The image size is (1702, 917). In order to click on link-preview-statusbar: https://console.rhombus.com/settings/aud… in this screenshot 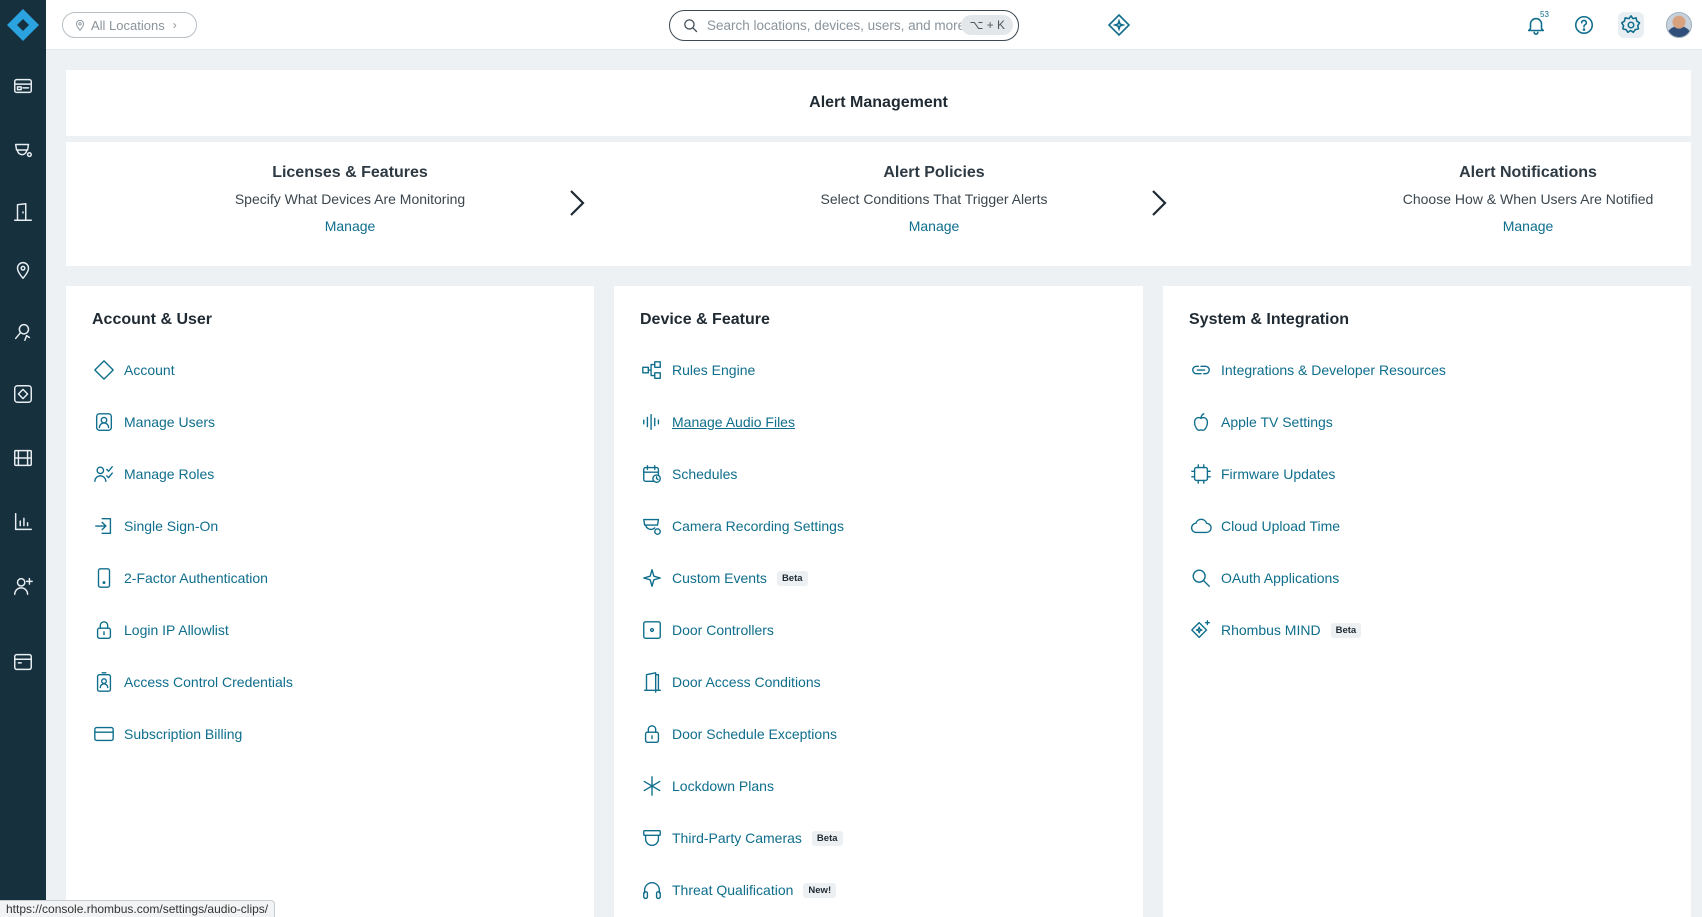, I will do `click(138, 908)`.